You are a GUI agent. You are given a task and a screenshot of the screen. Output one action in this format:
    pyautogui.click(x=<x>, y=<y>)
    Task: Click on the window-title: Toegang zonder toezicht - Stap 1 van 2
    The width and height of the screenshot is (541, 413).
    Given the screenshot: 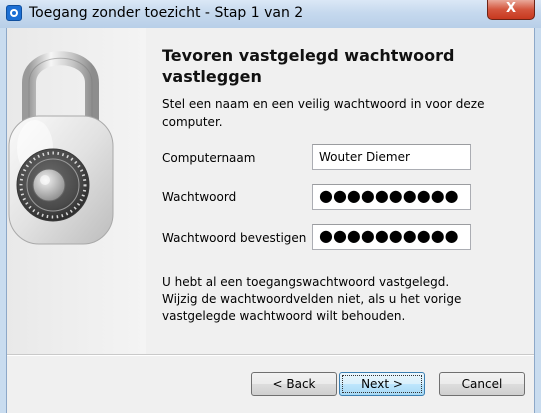 What is the action you would take?
    pyautogui.click(x=166, y=13)
    